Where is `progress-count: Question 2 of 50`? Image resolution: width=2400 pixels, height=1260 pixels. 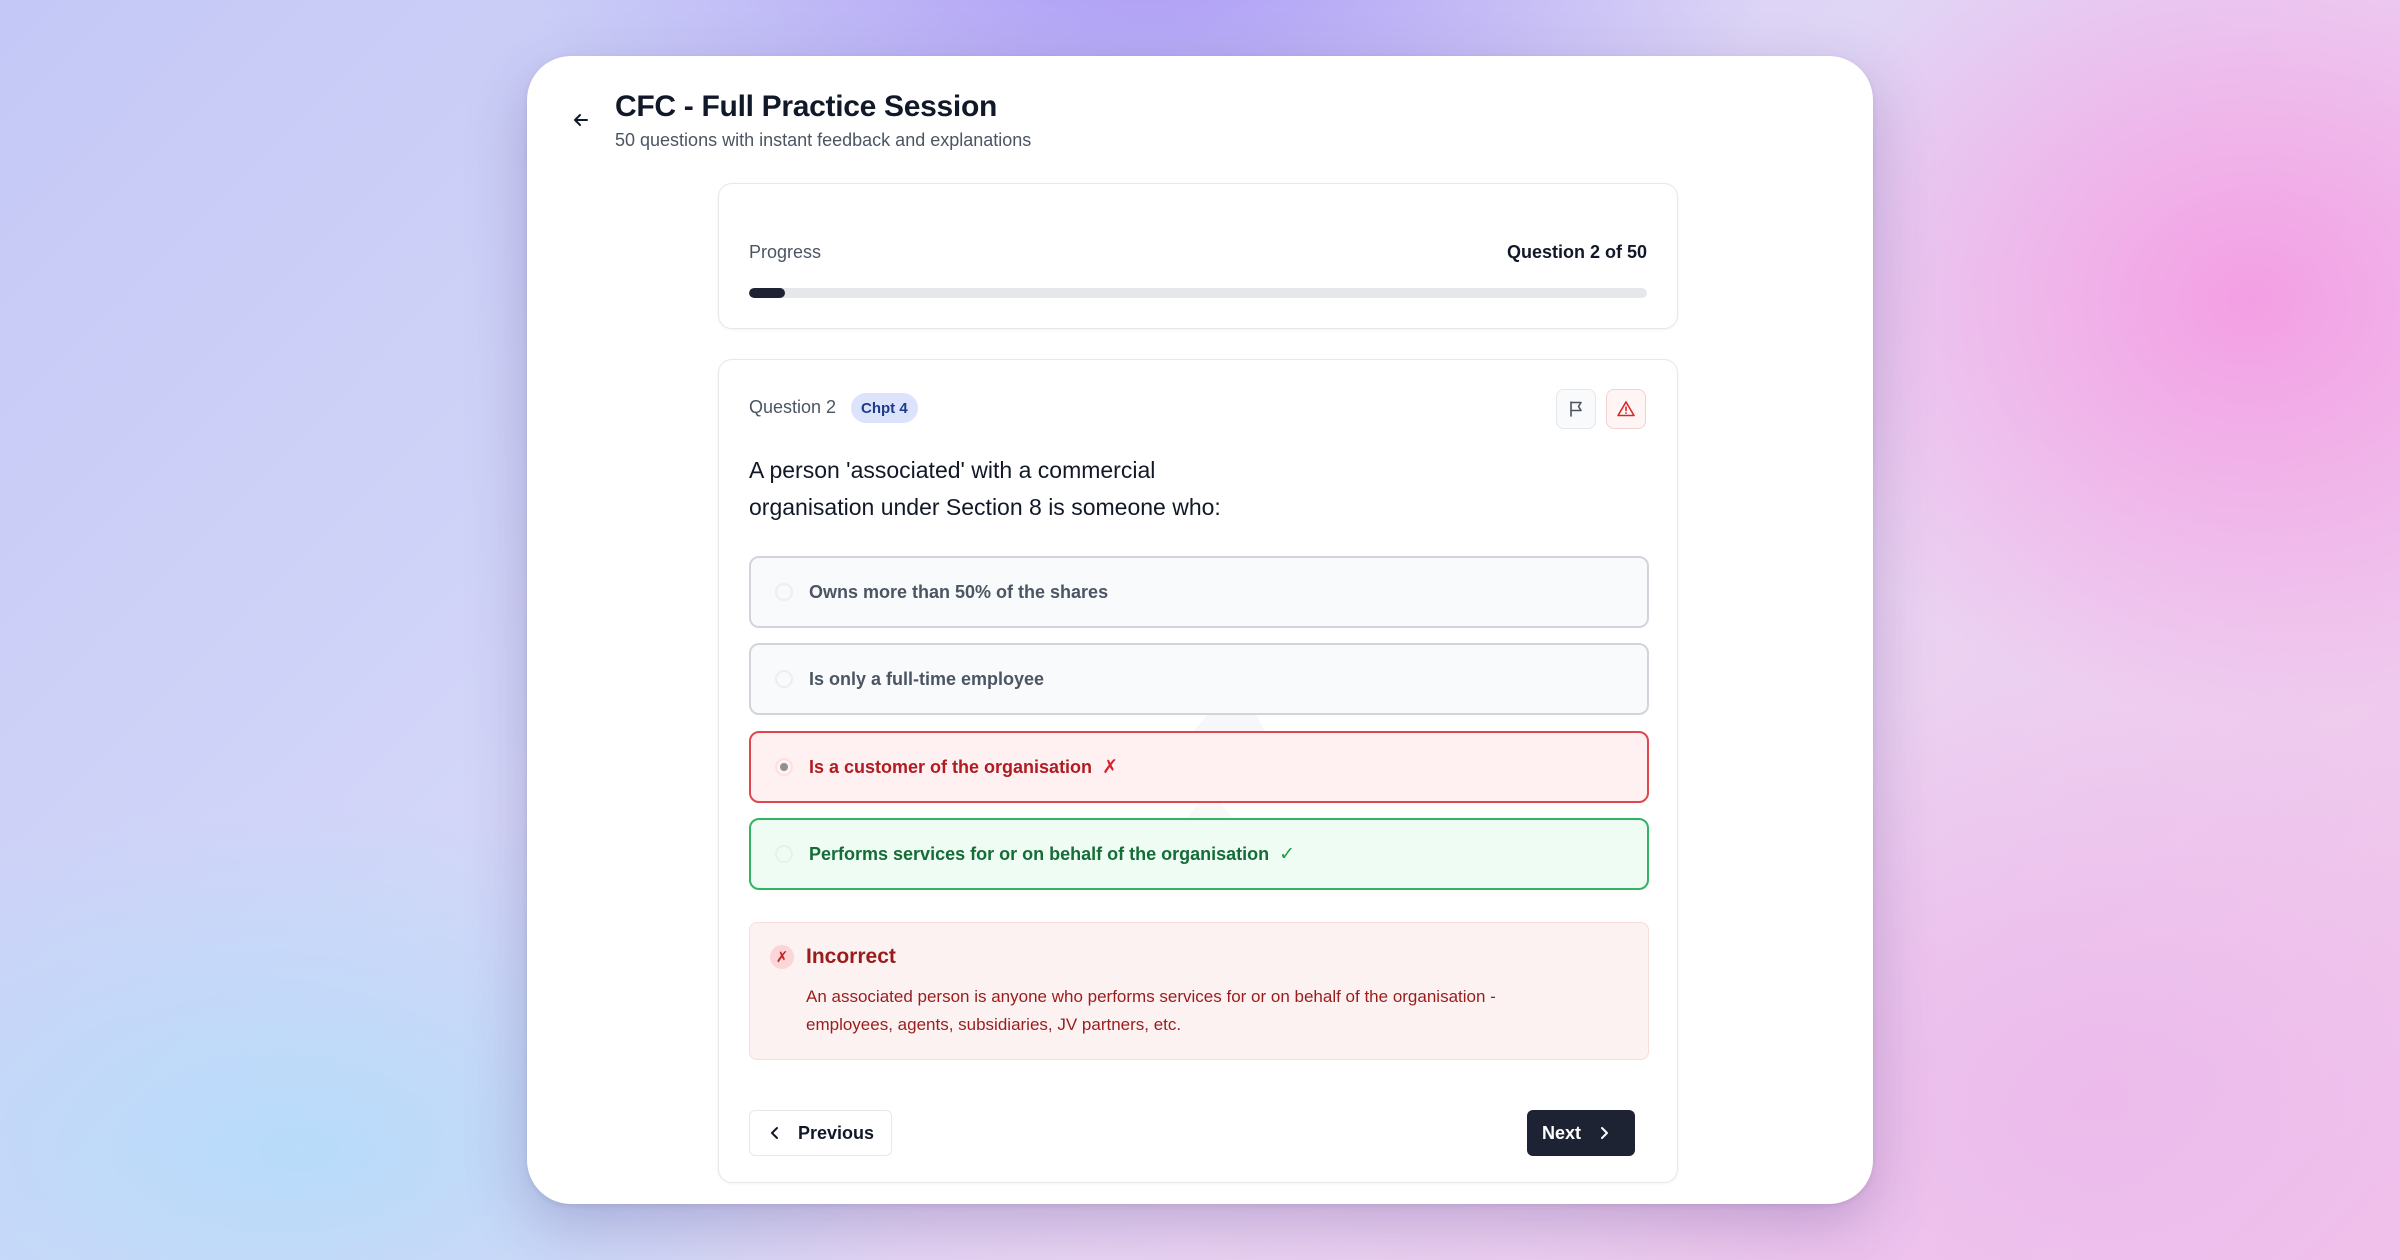 progress-count: Question 2 of 50 is located at coordinates (1576, 252).